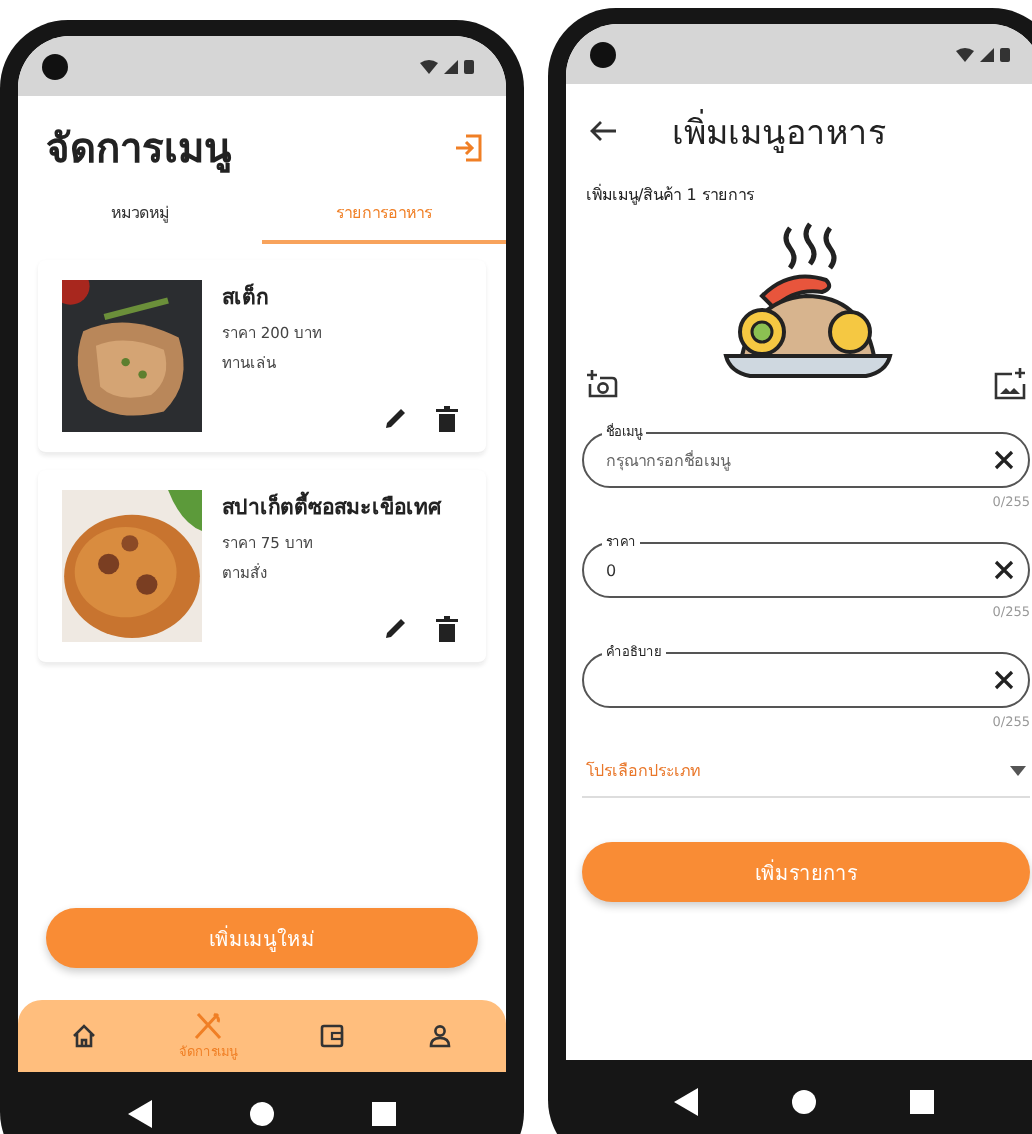  Describe the element at coordinates (139, 149) in the screenshot. I see `page-title: จัดการเมนู` at that location.